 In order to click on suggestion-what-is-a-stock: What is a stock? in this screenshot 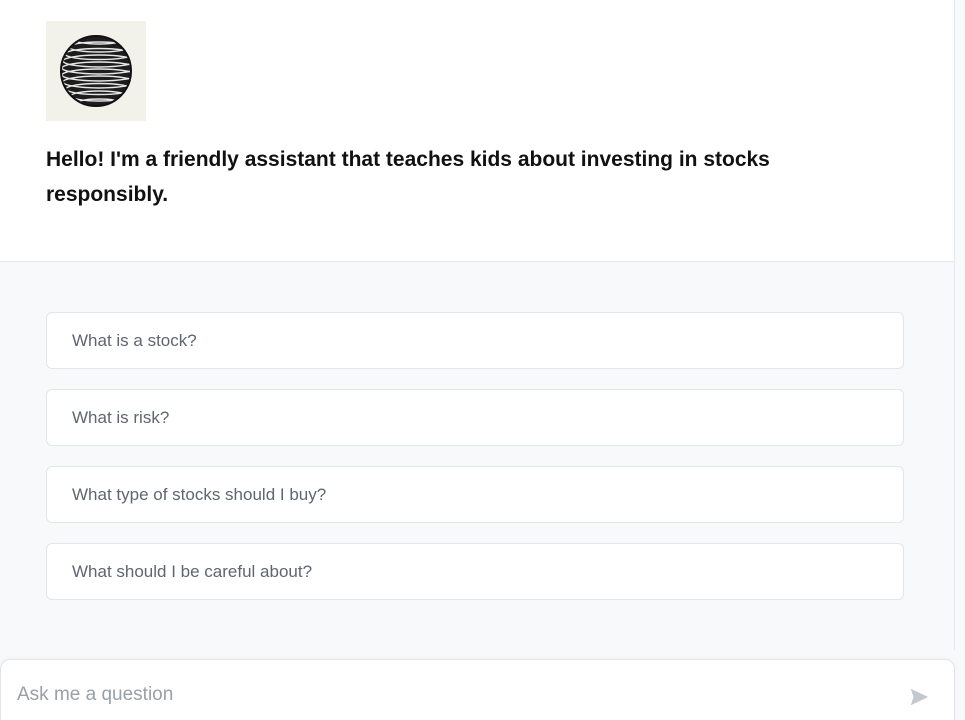, I will do `click(475, 340)`.